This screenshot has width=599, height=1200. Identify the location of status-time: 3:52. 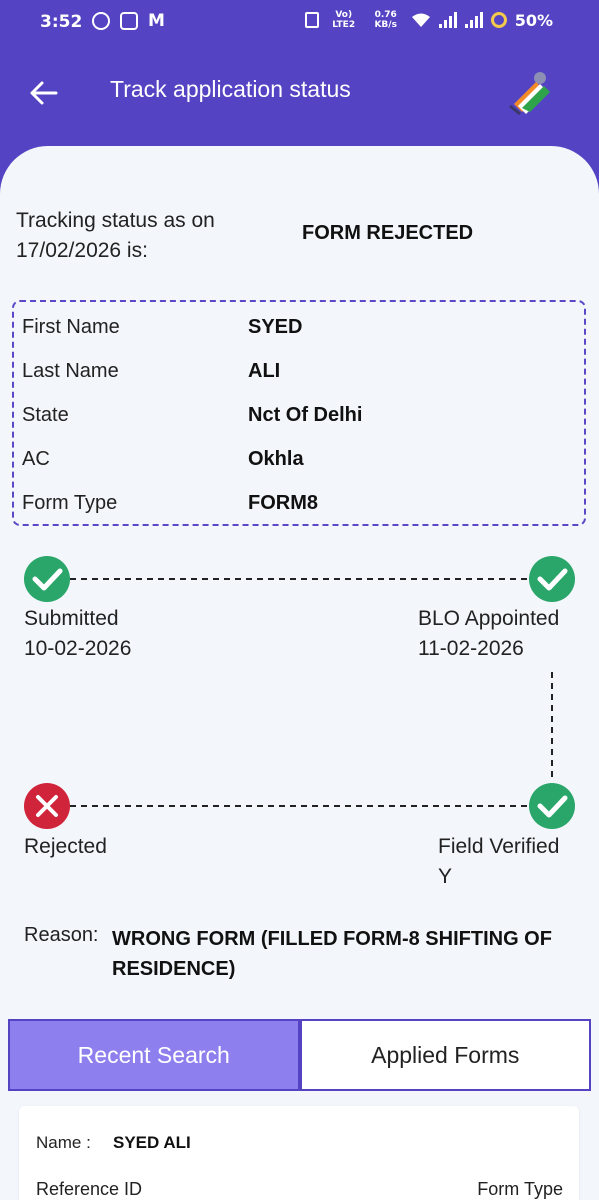
(61, 22).